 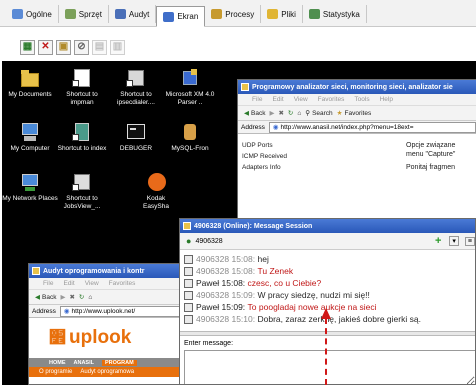 I want to click on history-button: ≡, so click(x=469, y=241).